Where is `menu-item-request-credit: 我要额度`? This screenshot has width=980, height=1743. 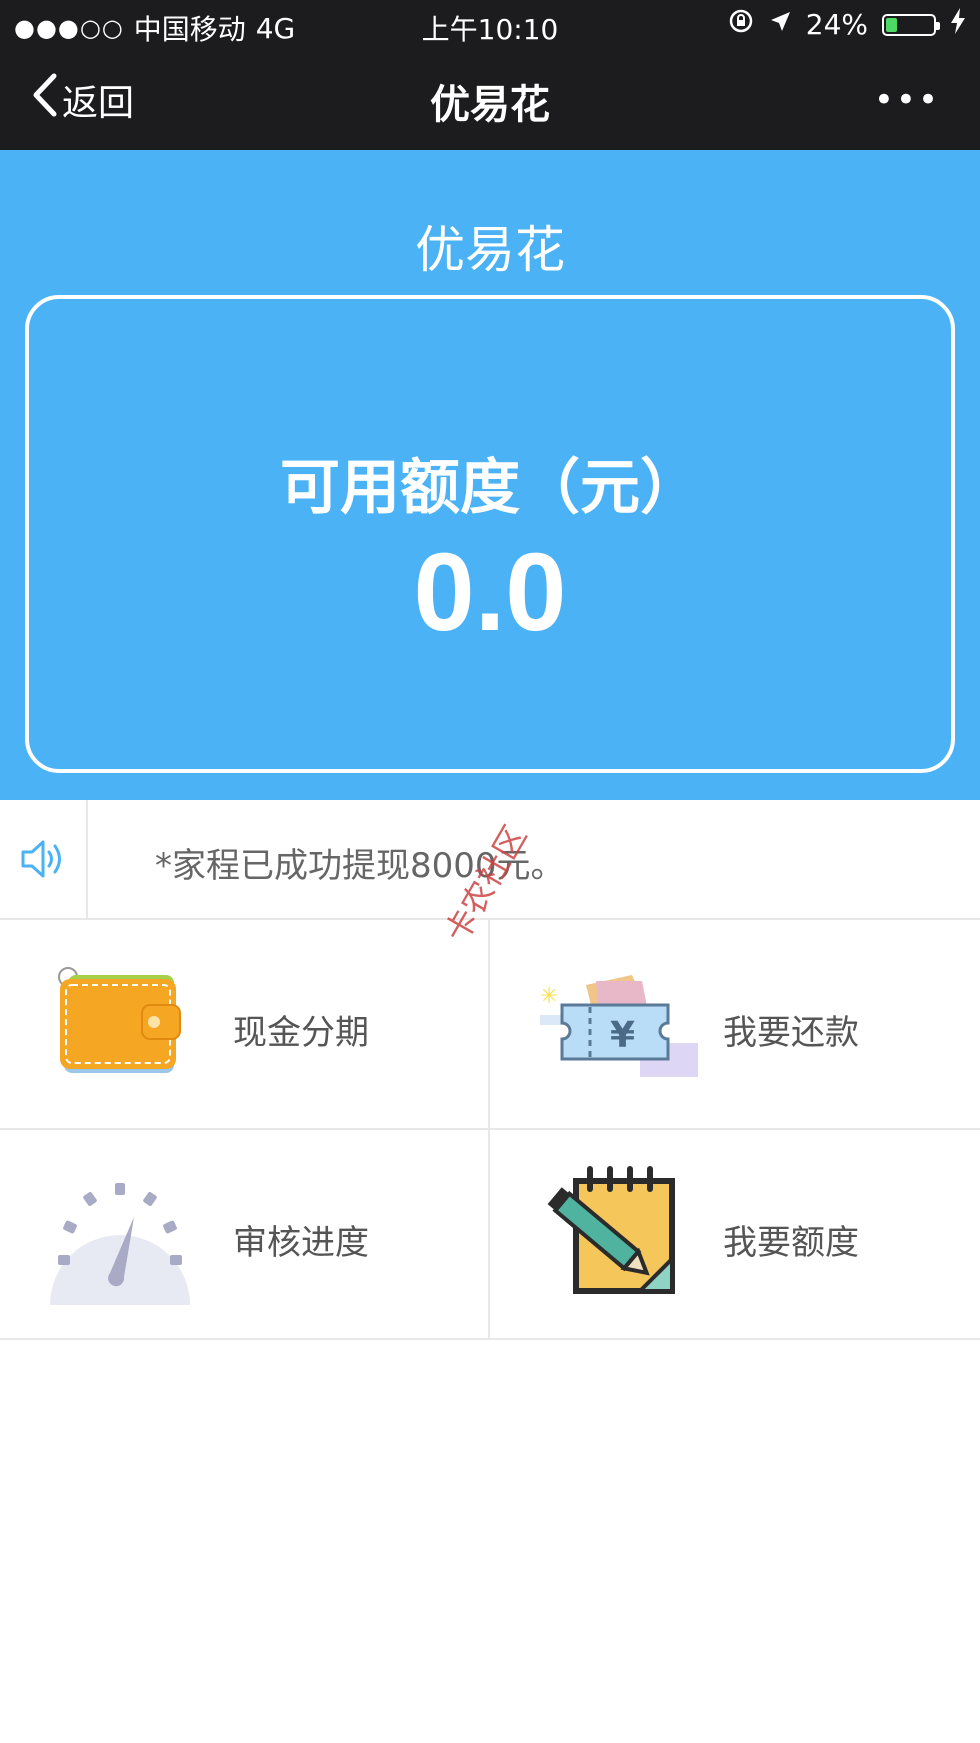
menu-item-request-credit: 我要额度 is located at coordinates (735, 1235).